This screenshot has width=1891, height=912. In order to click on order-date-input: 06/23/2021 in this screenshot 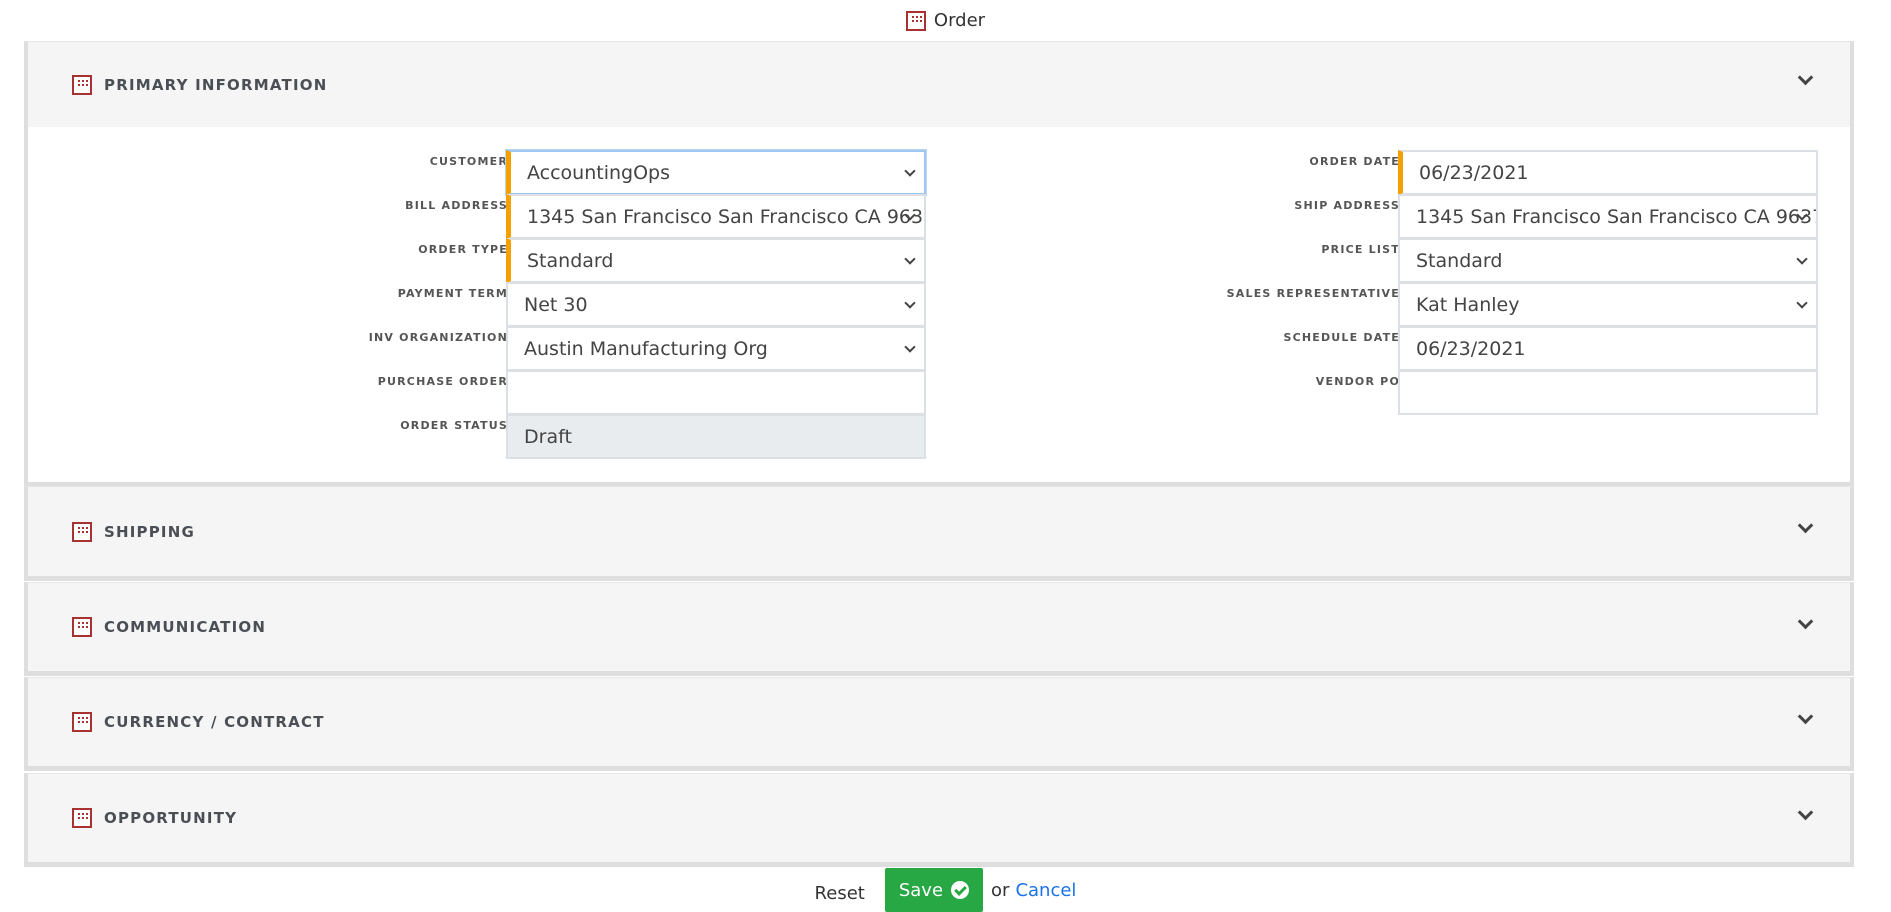, I will do `click(1608, 172)`.